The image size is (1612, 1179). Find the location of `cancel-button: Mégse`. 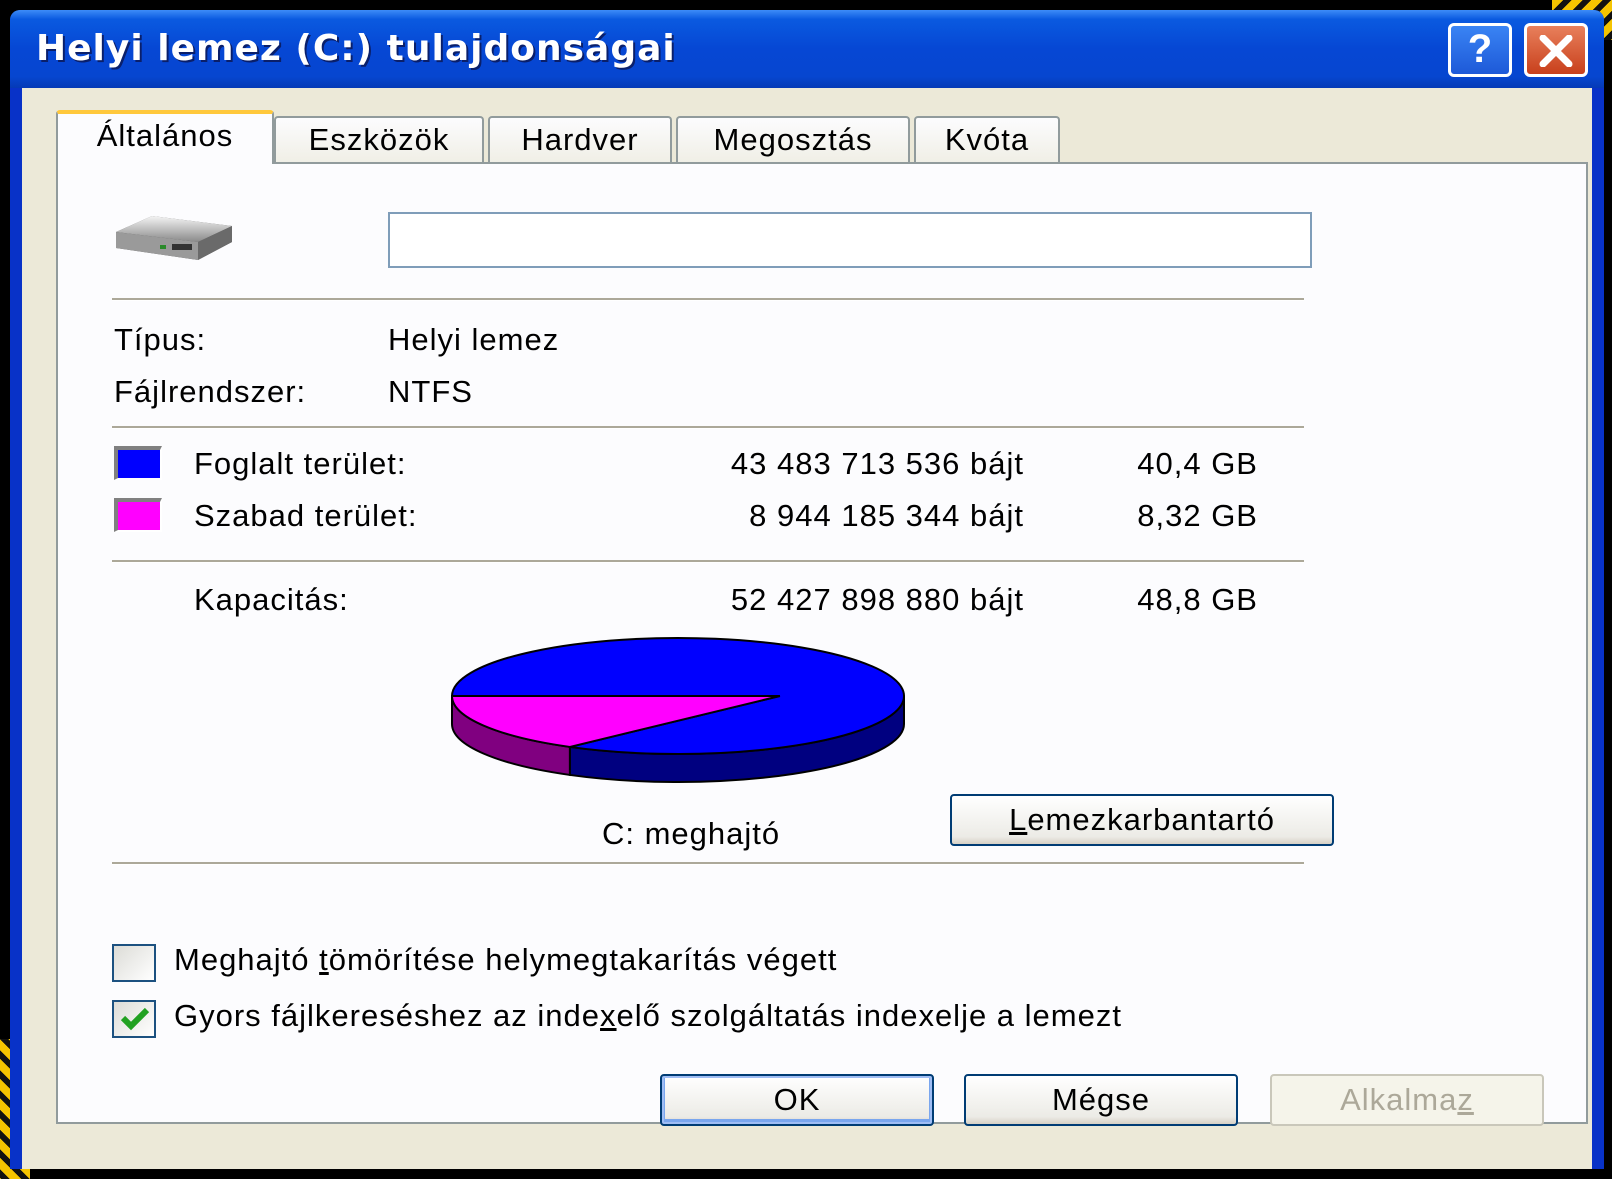

cancel-button: Mégse is located at coordinates (1101, 1100).